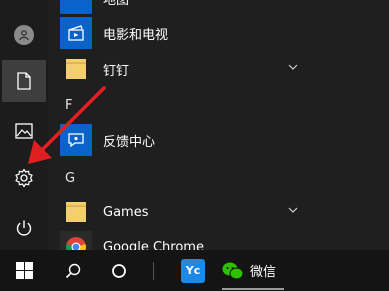 The height and width of the screenshot is (291, 389). What do you see at coordinates (224, 212) in the screenshot?
I see `app-item-games: Games` at bounding box center [224, 212].